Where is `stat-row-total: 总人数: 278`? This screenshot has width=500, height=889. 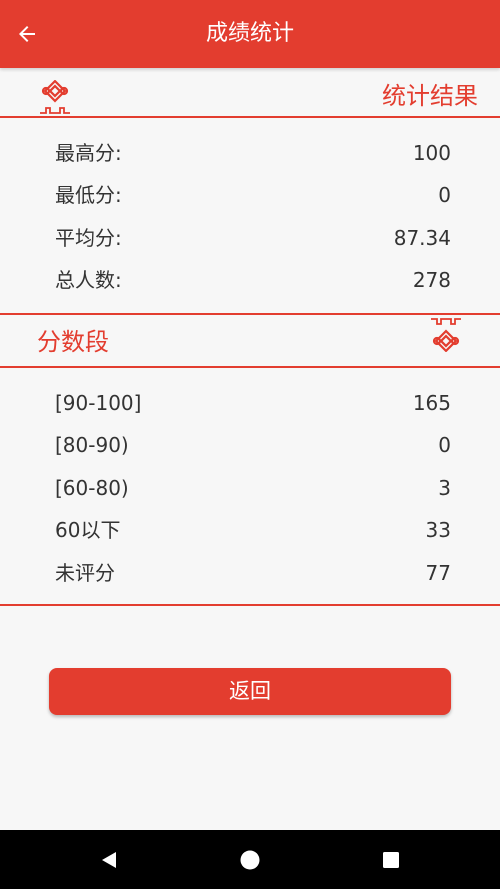 stat-row-total: 总人数: 278 is located at coordinates (253, 280).